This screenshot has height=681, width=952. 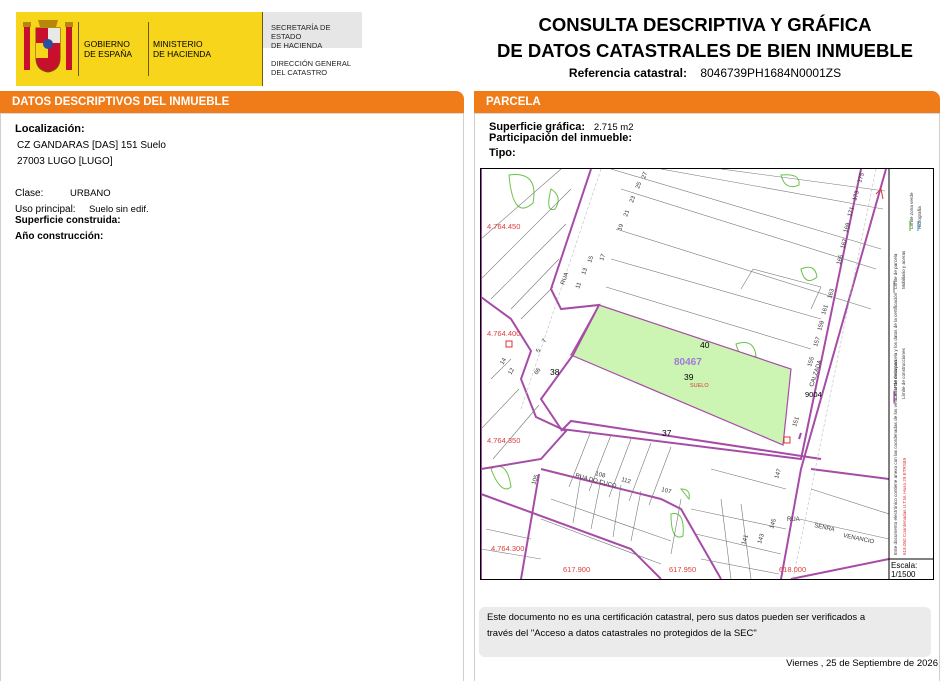 What do you see at coordinates (504, 361) in the screenshot?
I see `number-14: 14` at bounding box center [504, 361].